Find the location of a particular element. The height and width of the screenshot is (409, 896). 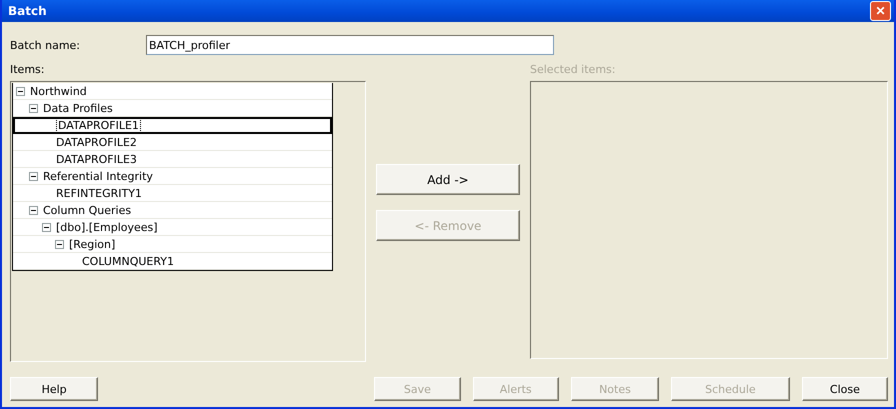

batch-name-label: Batch name: is located at coordinates (46, 45).